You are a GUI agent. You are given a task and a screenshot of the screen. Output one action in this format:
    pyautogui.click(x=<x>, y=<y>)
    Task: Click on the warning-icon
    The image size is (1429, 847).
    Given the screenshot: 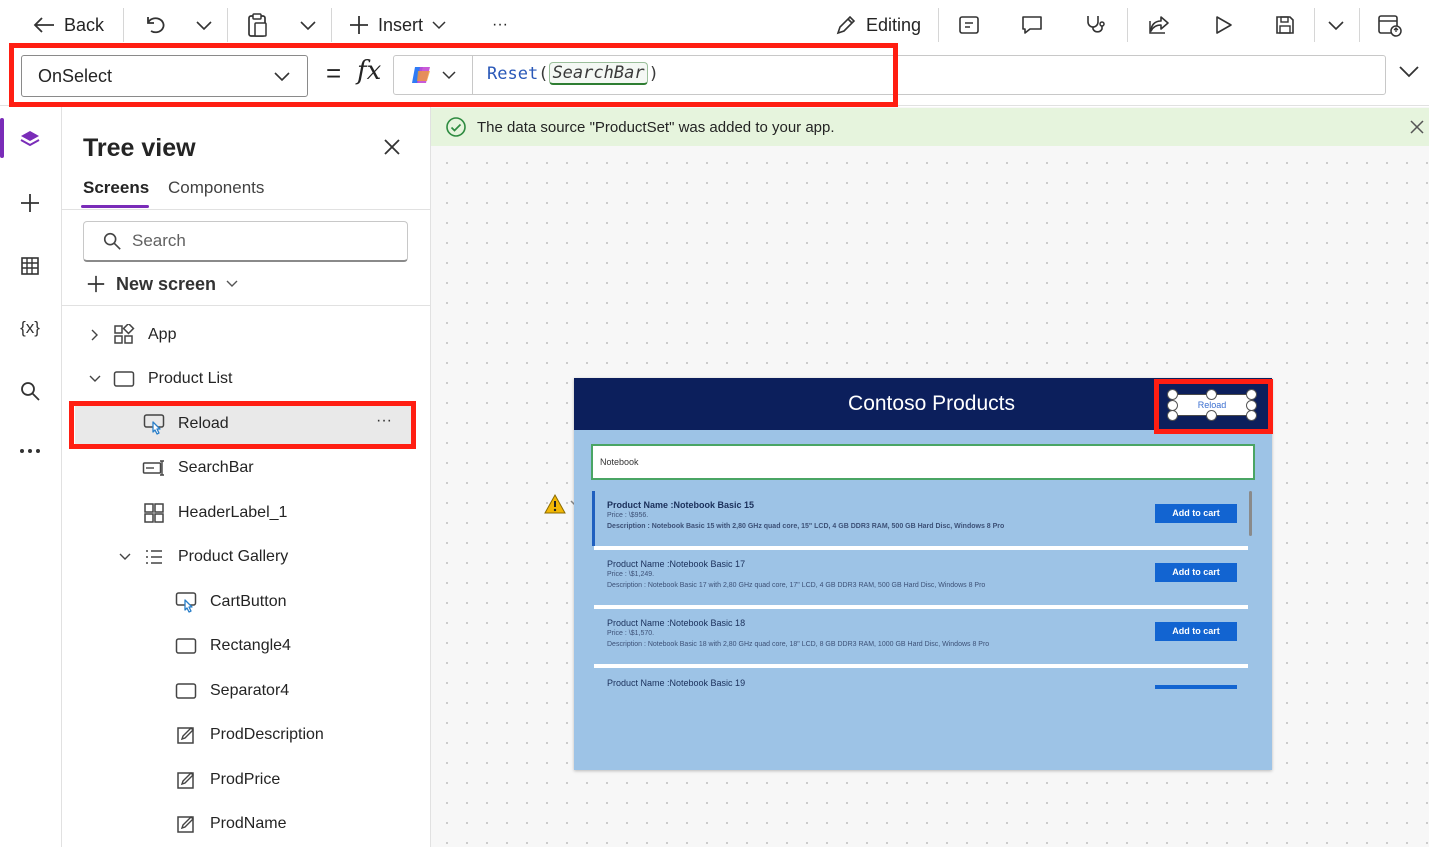 What is the action you would take?
    pyautogui.click(x=555, y=504)
    